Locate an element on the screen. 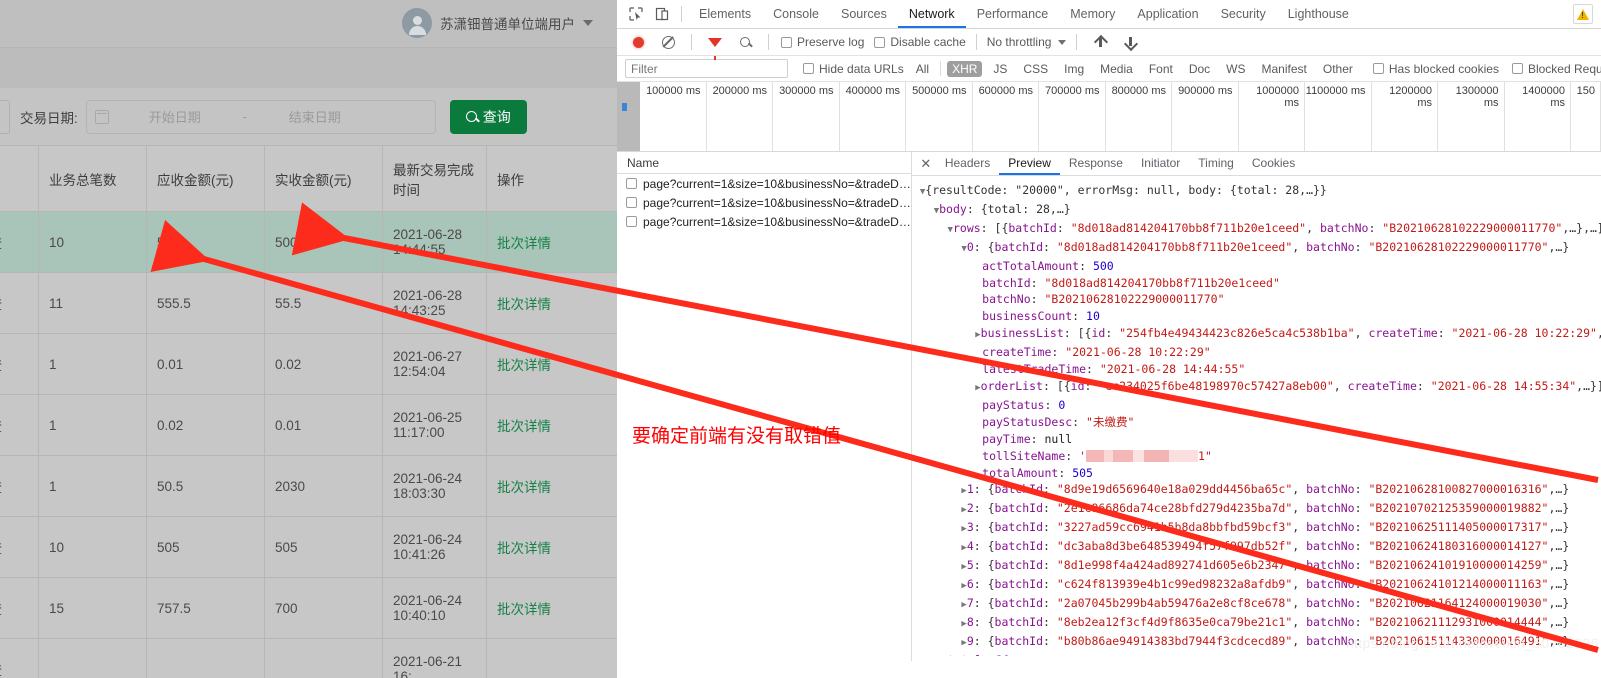  row-cell-operation is located at coordinates (551, 658).